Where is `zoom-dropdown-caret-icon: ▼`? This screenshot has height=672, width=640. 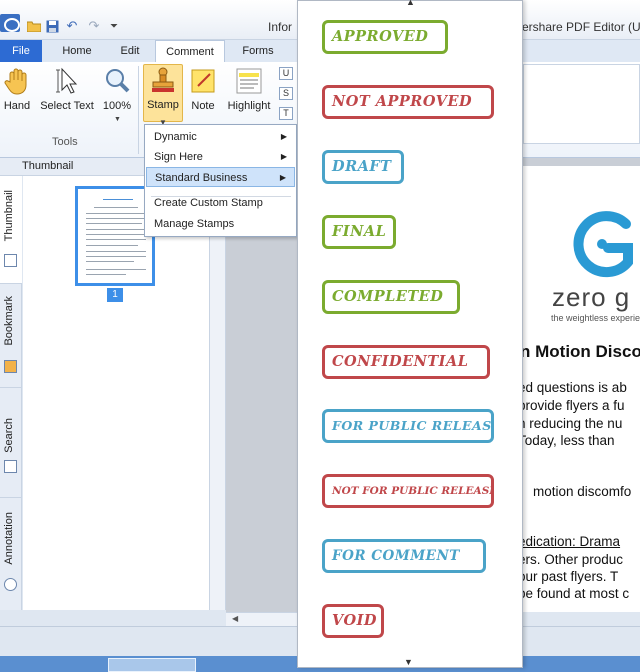
zoom-dropdown-caret-icon: ▼ is located at coordinates (117, 119).